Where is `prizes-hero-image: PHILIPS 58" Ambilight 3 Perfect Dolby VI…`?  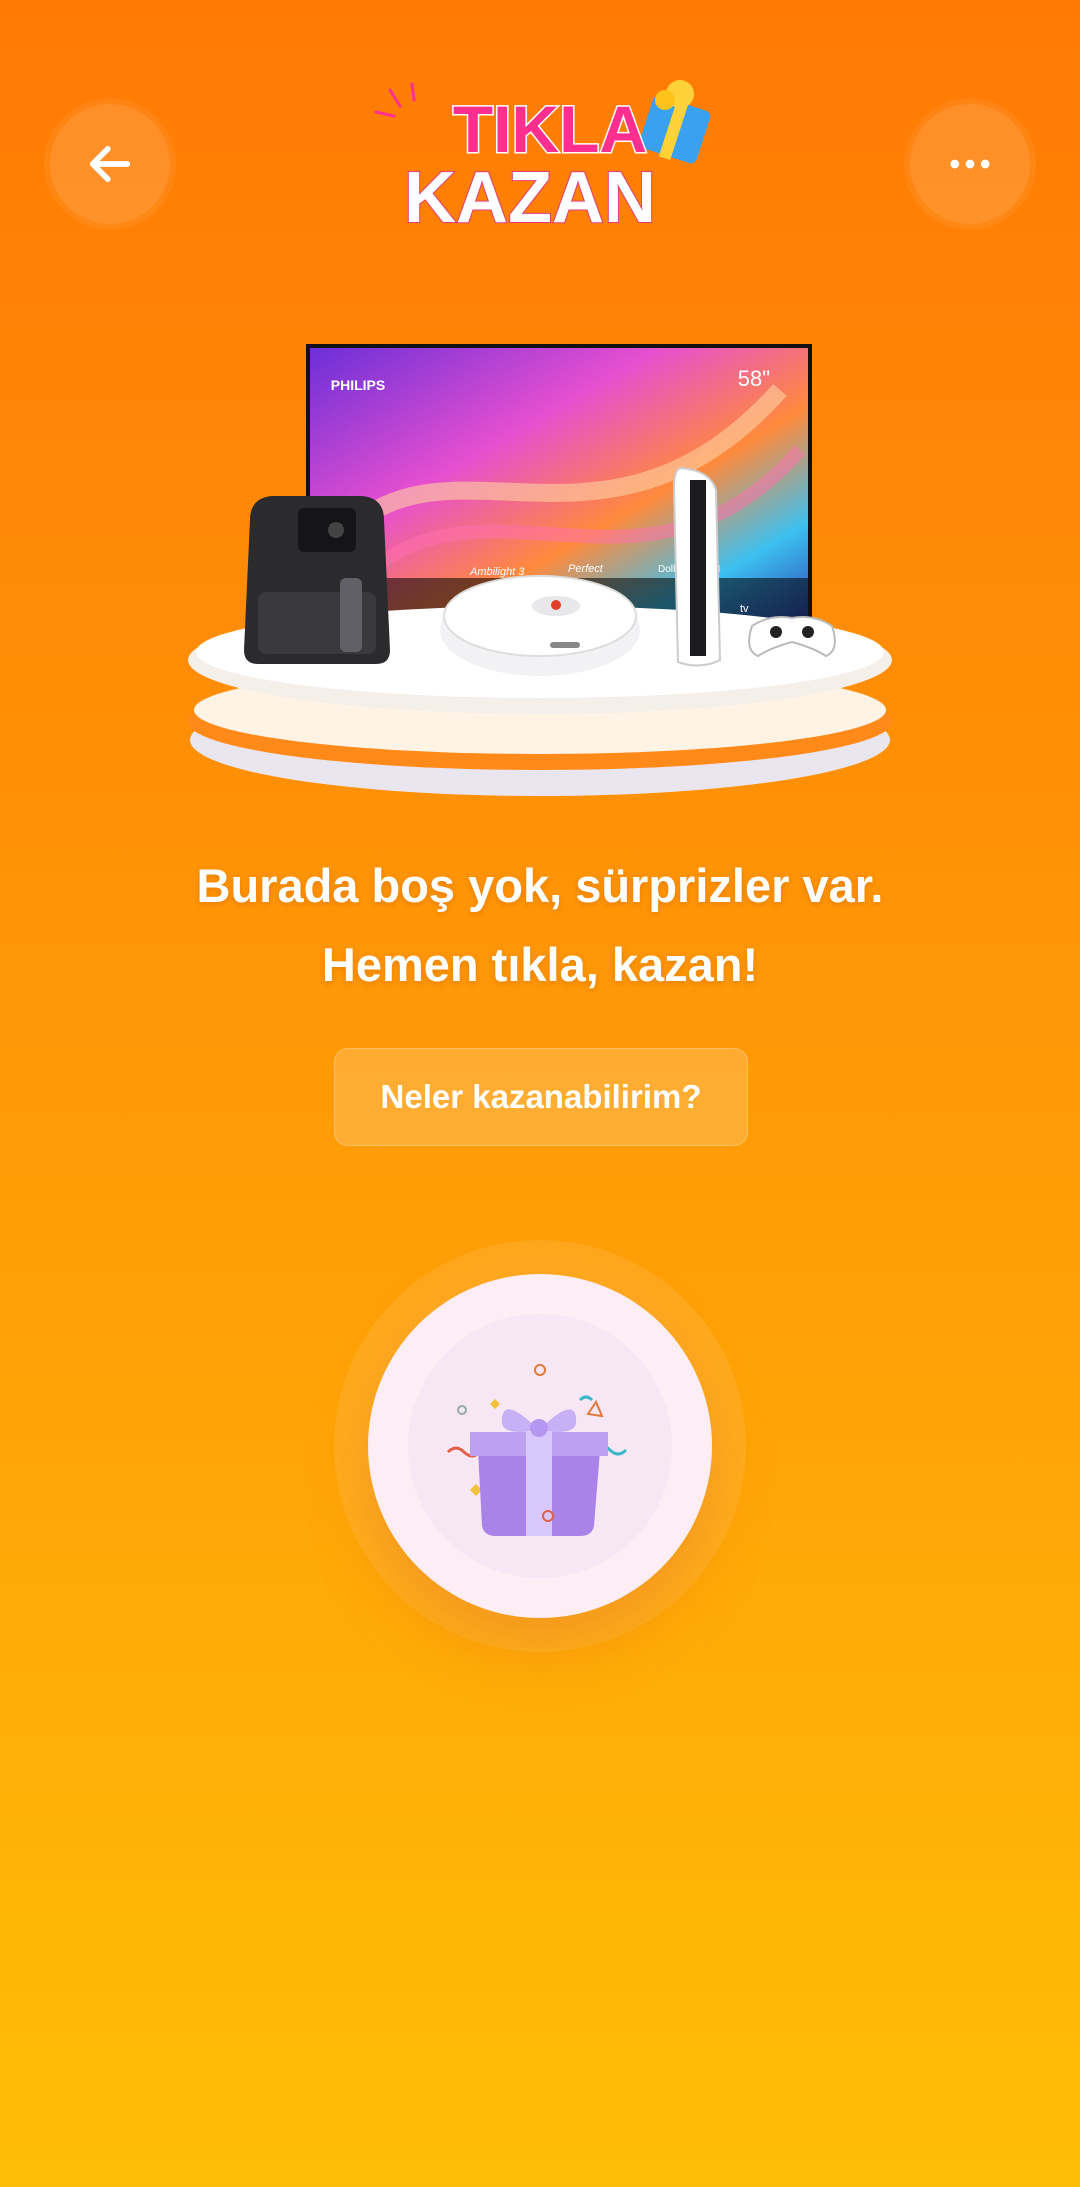 prizes-hero-image: PHILIPS 58" Ambilight 3 Perfect Dolby VI… is located at coordinates (540, 570).